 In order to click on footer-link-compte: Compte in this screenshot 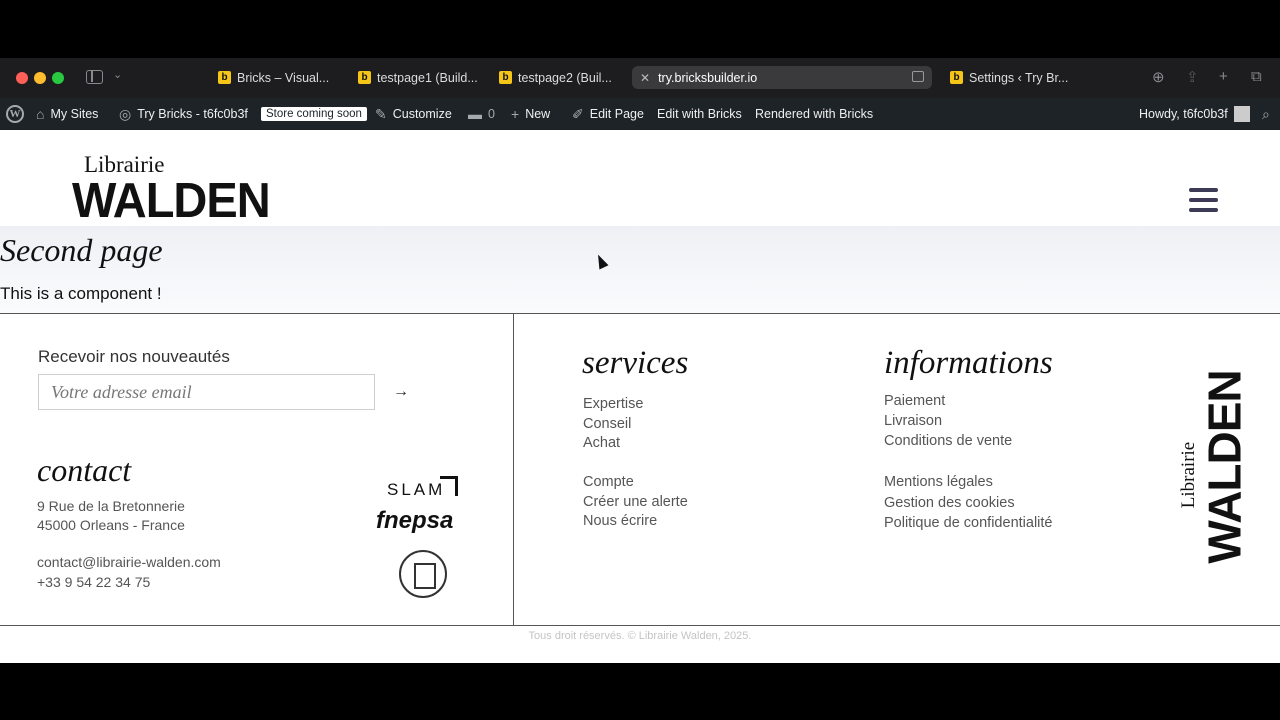, I will do `click(608, 482)`.